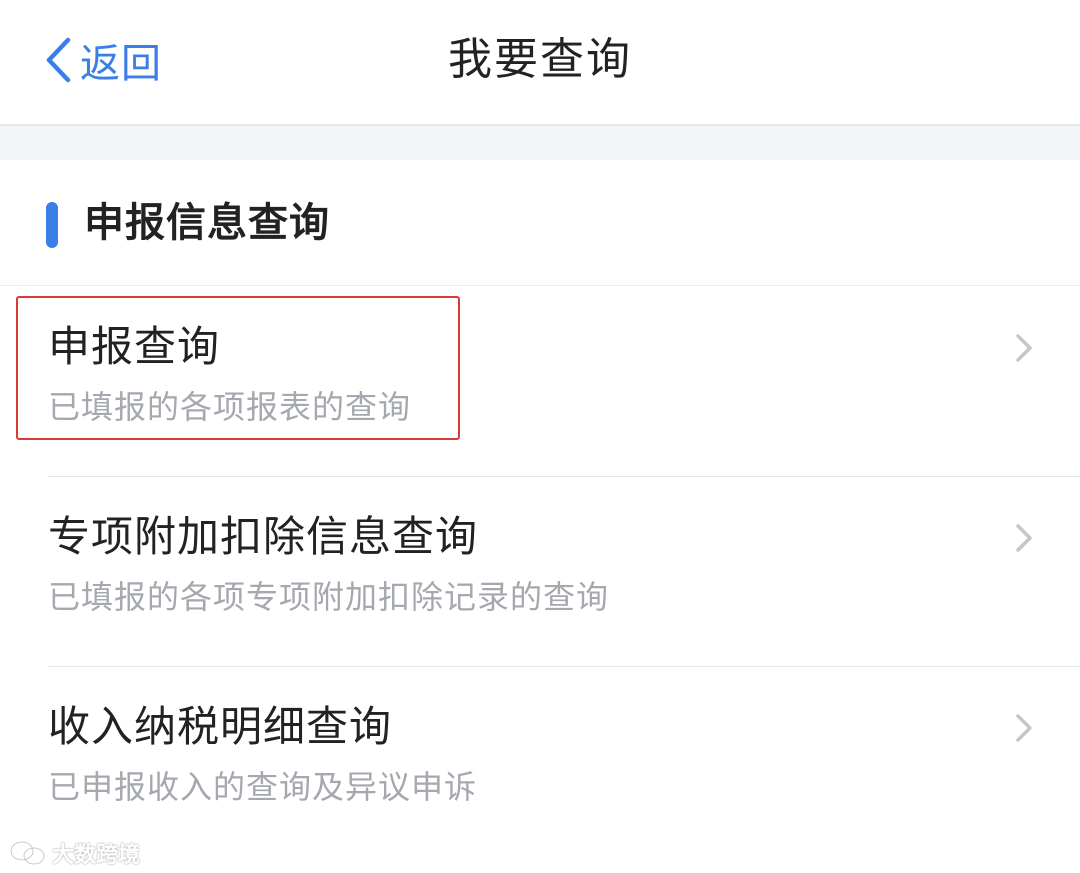  What do you see at coordinates (207, 223) in the screenshot?
I see `section-title: 申报信息查询` at bounding box center [207, 223].